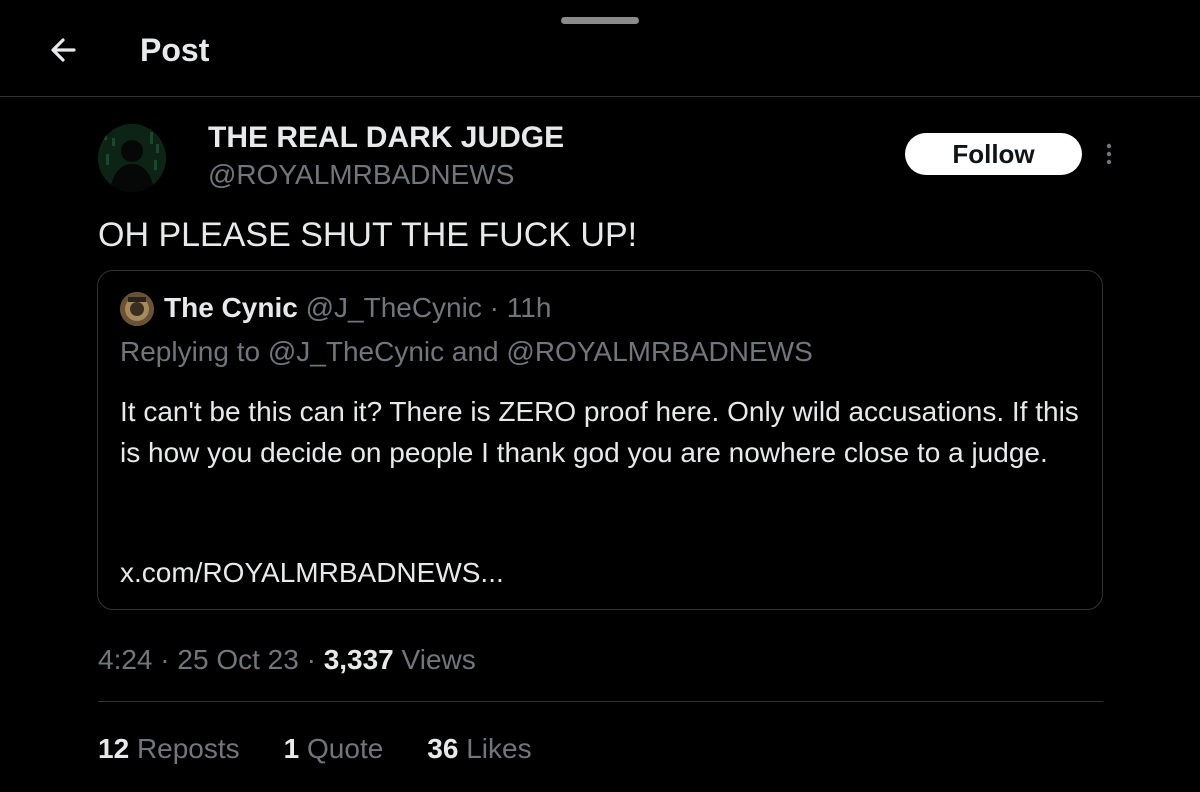 Image resolution: width=1200 pixels, height=792 pixels. I want to click on likes-count: 36, so click(443, 748).